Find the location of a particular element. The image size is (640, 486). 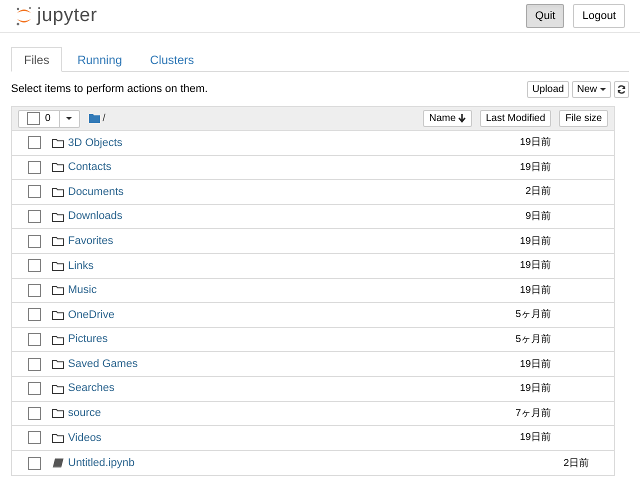

modified-date: 7ヶ月前 is located at coordinates (533, 413).